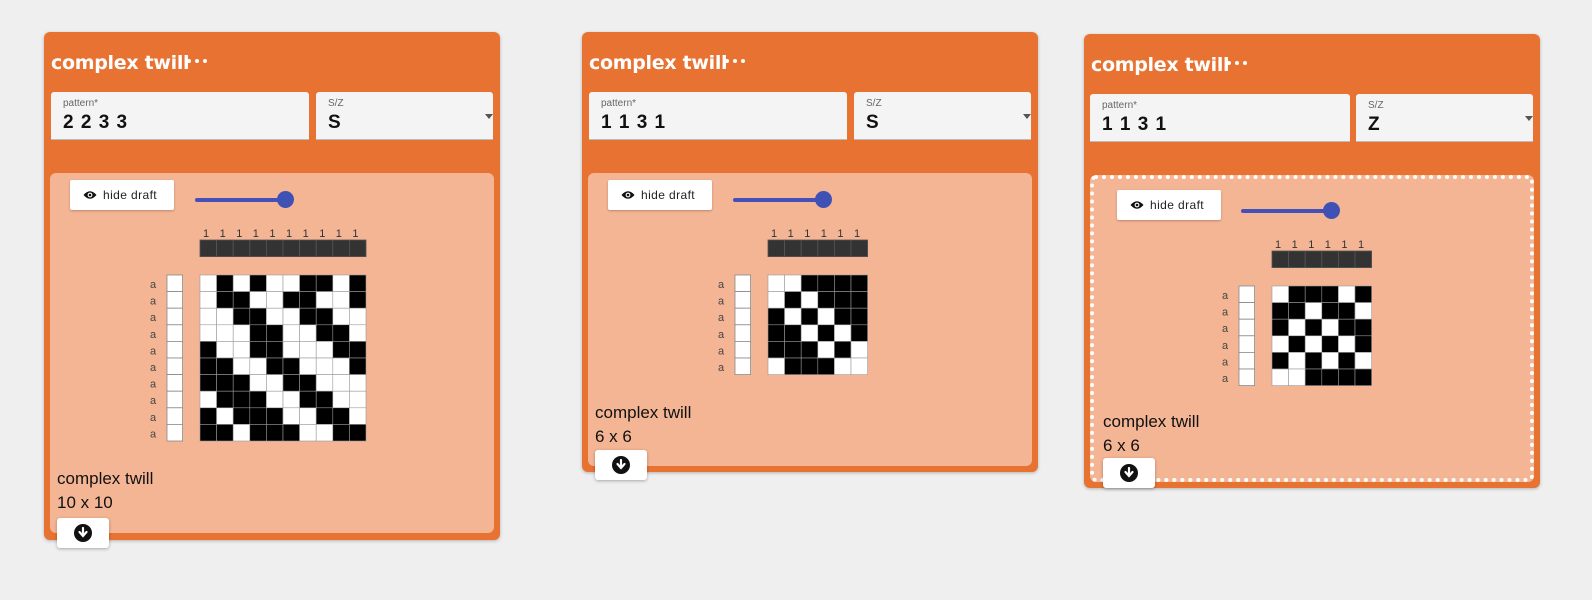  What do you see at coordinates (718, 116) in the screenshot?
I see `pattern-field: pattern* 1 1 3 1` at bounding box center [718, 116].